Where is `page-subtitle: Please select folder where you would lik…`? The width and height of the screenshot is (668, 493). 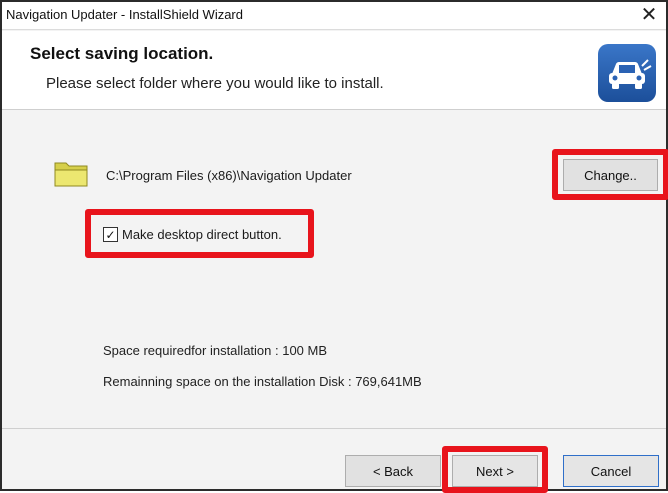
page-subtitle: Please select folder where you would lik… is located at coordinates (215, 83).